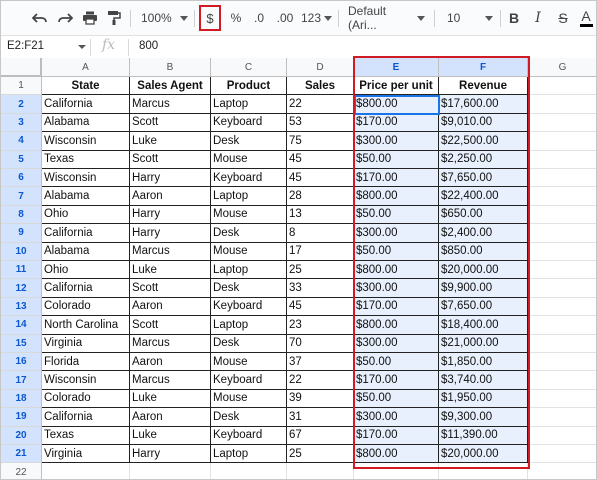  I want to click on row-header: 5, so click(21, 159).